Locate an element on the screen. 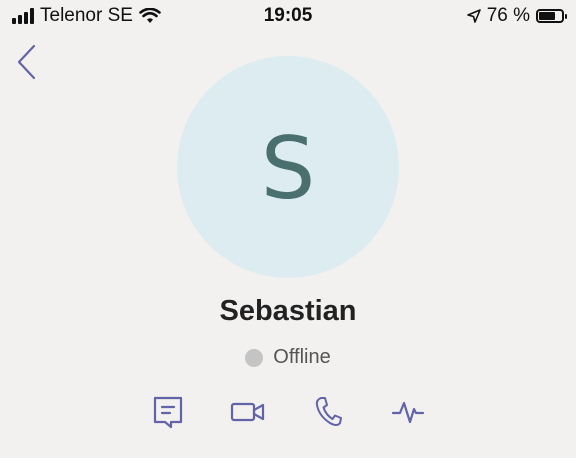 This screenshot has height=458, width=576. battery-percent: 76 % is located at coordinates (508, 15).